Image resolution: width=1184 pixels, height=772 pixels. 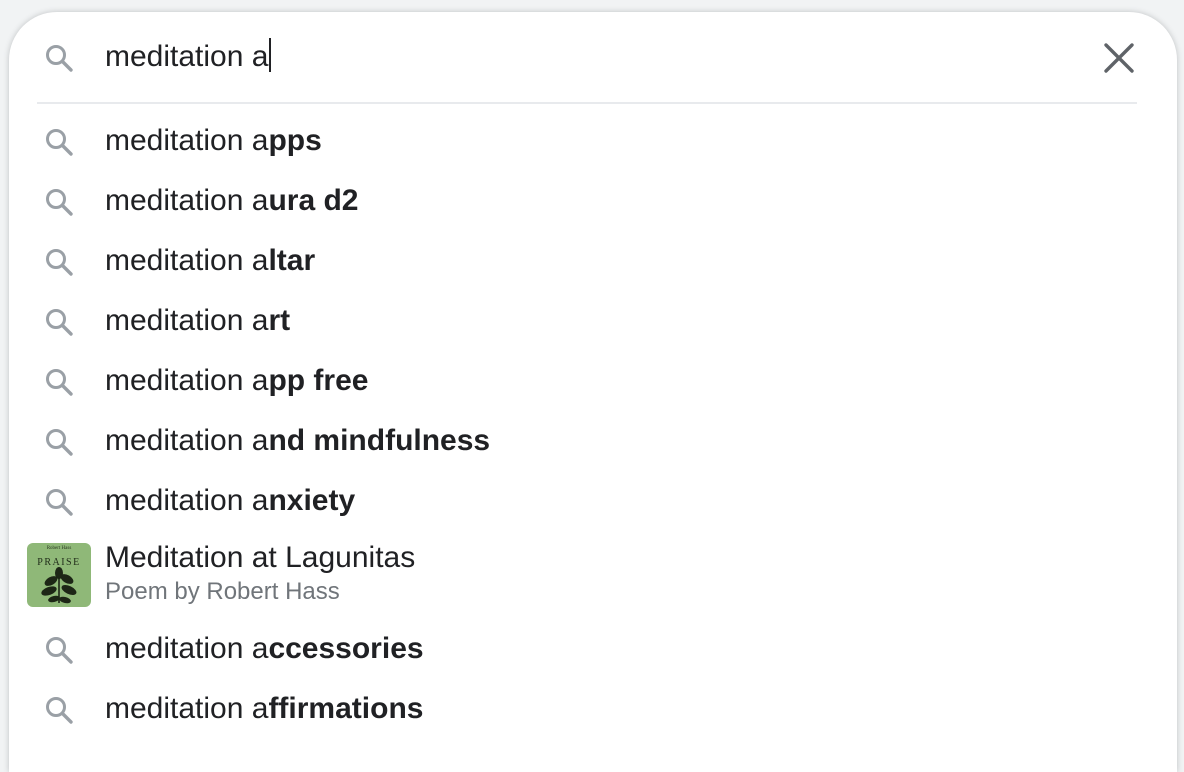 I want to click on suggestion-item: meditation accessories, so click(x=593, y=650).